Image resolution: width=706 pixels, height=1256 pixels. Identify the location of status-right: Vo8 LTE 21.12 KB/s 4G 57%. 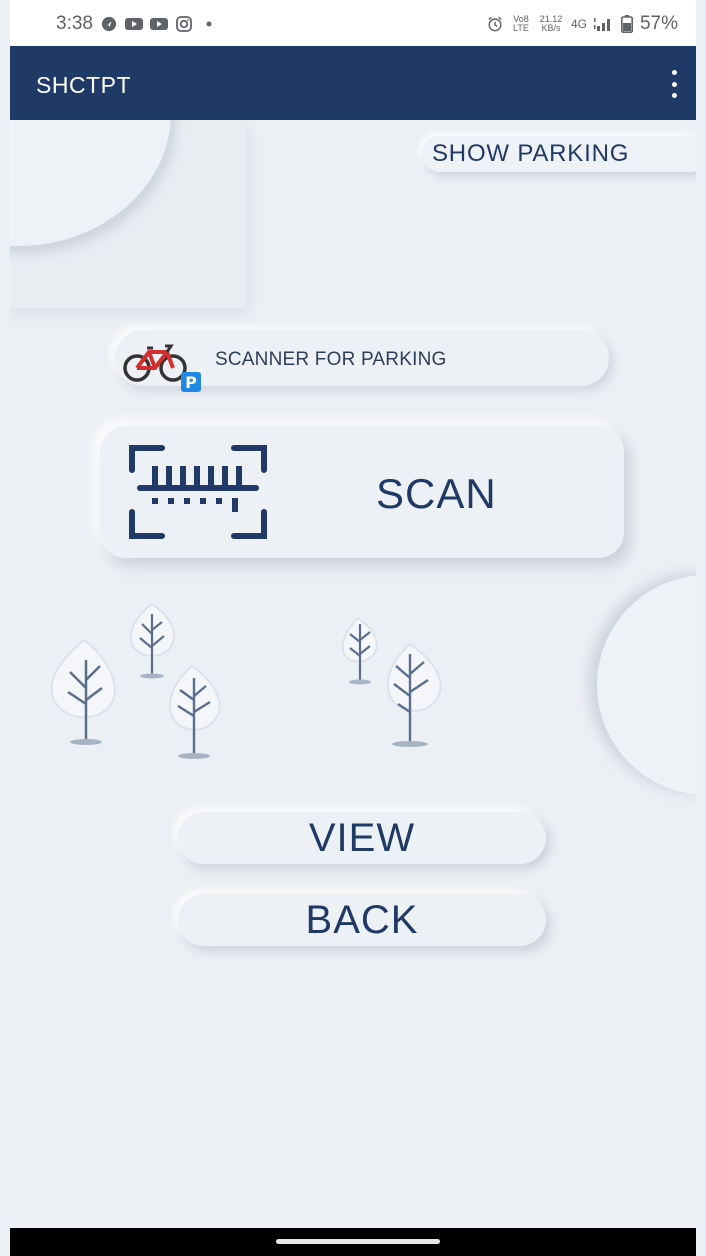
(582, 24).